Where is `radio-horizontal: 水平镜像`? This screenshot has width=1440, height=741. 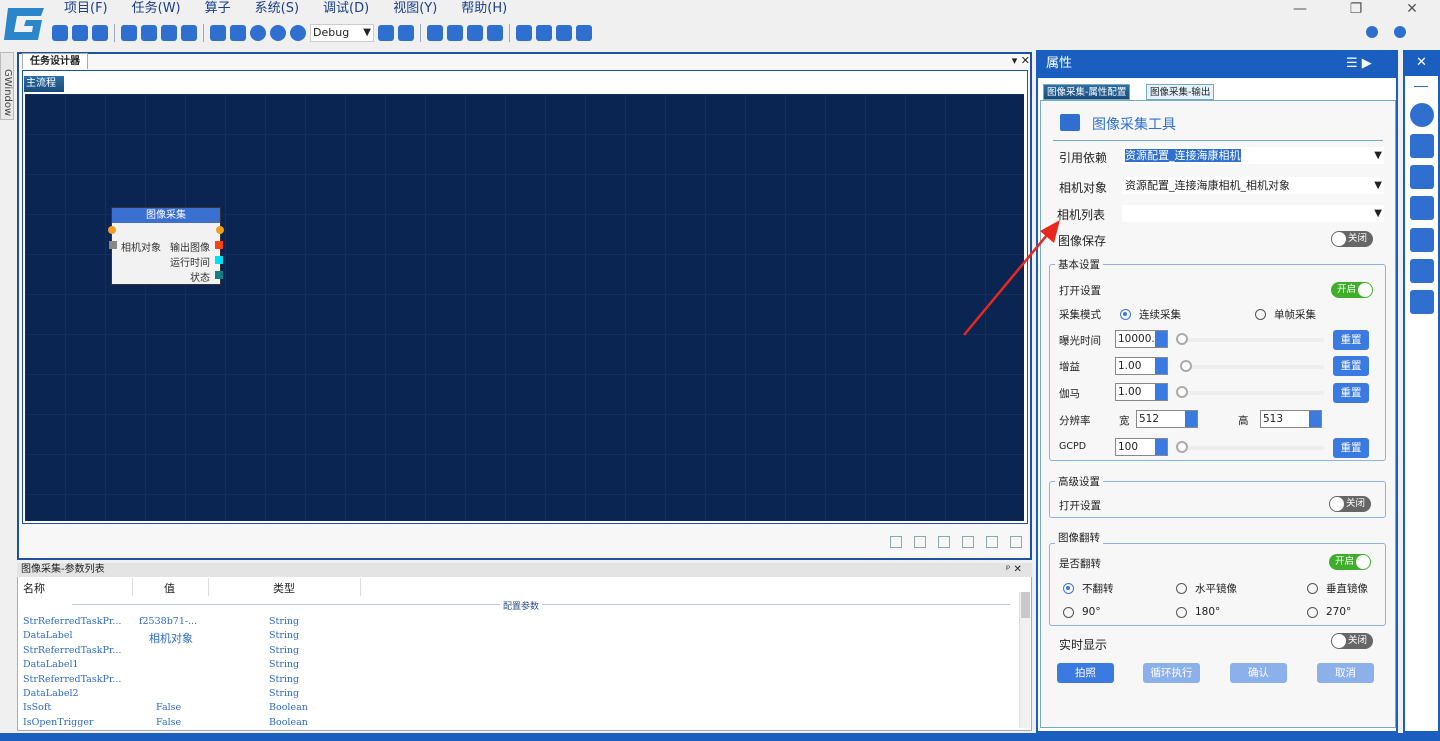
radio-horizontal: 水平镜像 is located at coordinates (1206, 588).